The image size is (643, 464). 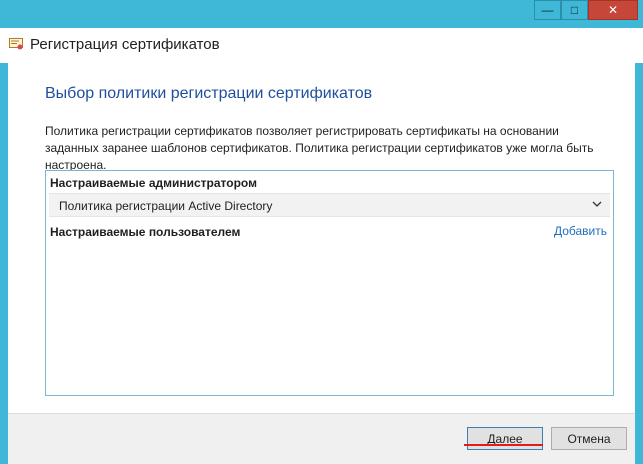 What do you see at coordinates (153, 183) in the screenshot?
I see `admin-group-label: Настраиваемые администратором` at bounding box center [153, 183].